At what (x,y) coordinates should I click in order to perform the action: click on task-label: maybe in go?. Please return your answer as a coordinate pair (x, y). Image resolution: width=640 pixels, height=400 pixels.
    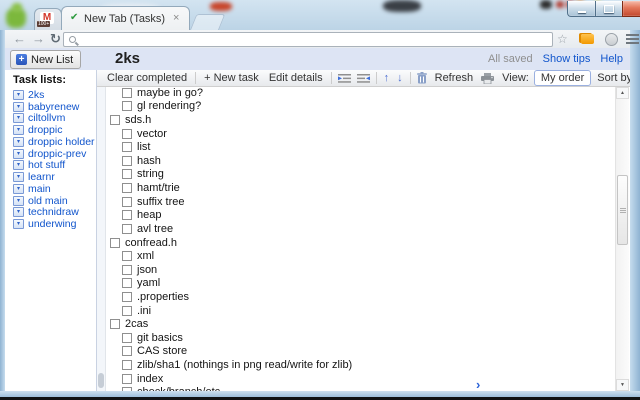
    Looking at the image, I should click on (170, 93).